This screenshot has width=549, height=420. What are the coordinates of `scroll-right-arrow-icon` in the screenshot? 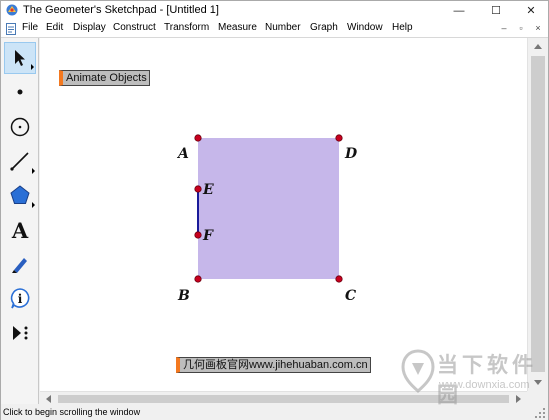 It's located at (518, 399).